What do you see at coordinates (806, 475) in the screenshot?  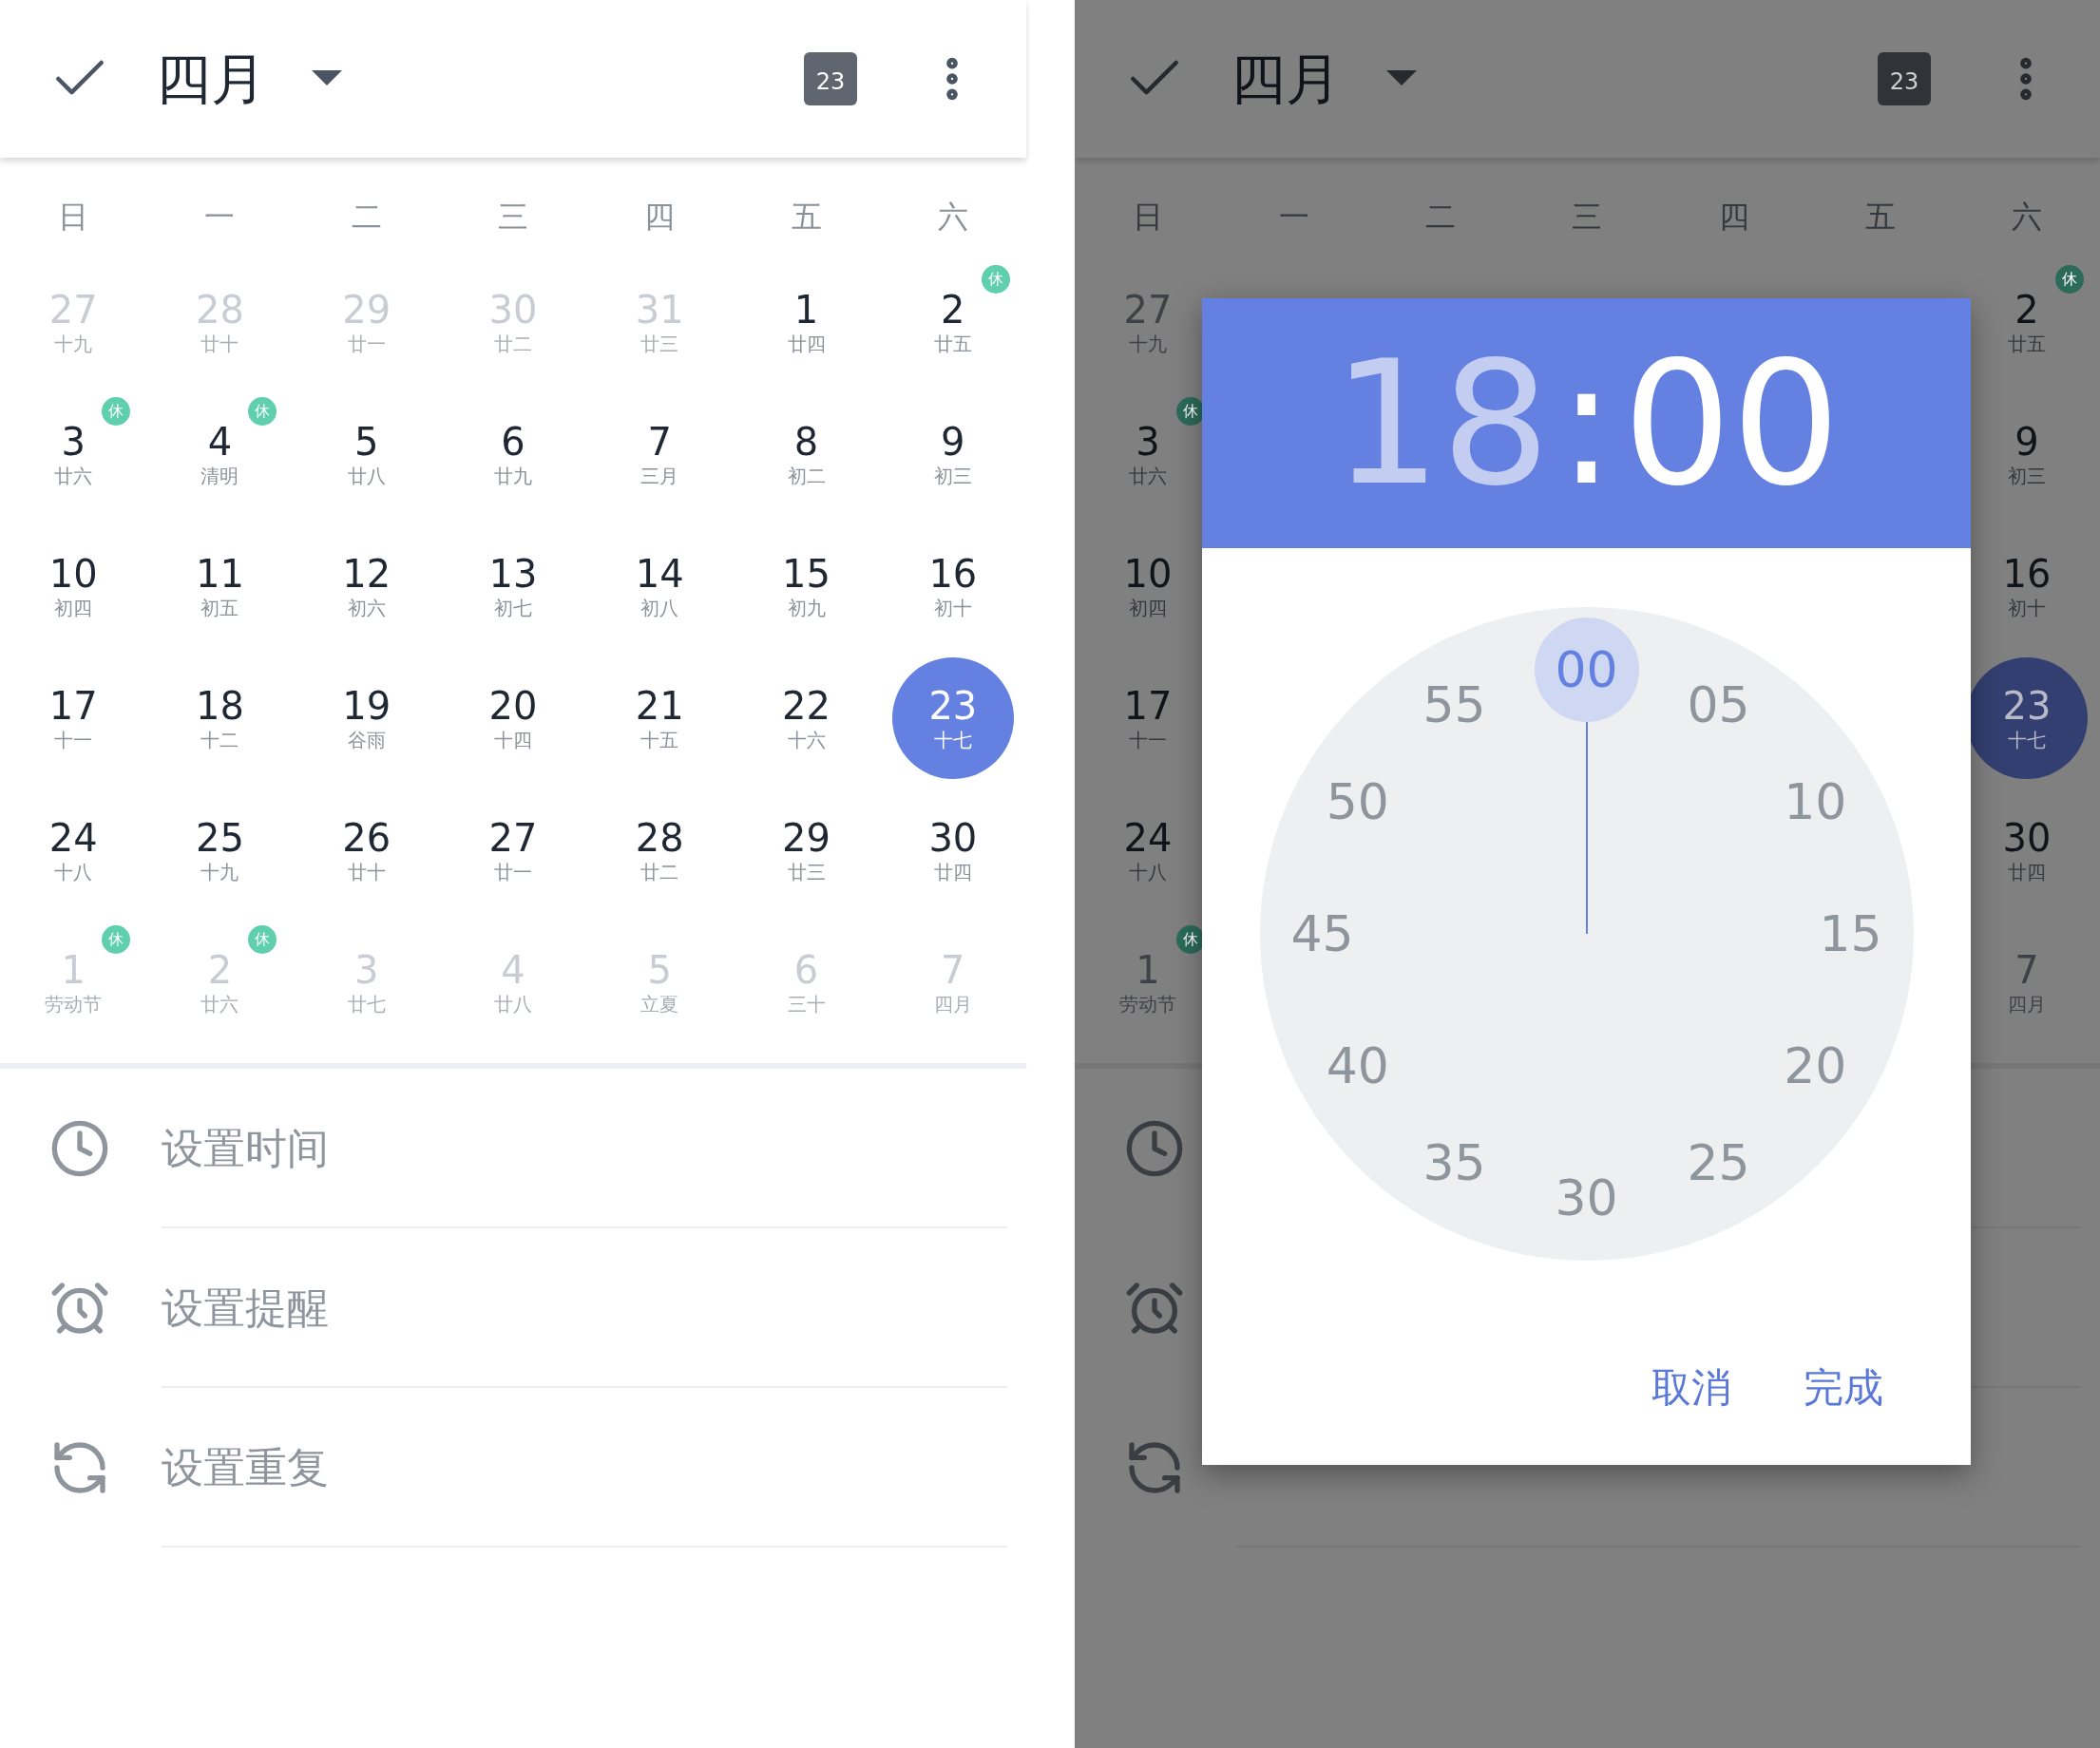 I see `lunar-date: 初二` at bounding box center [806, 475].